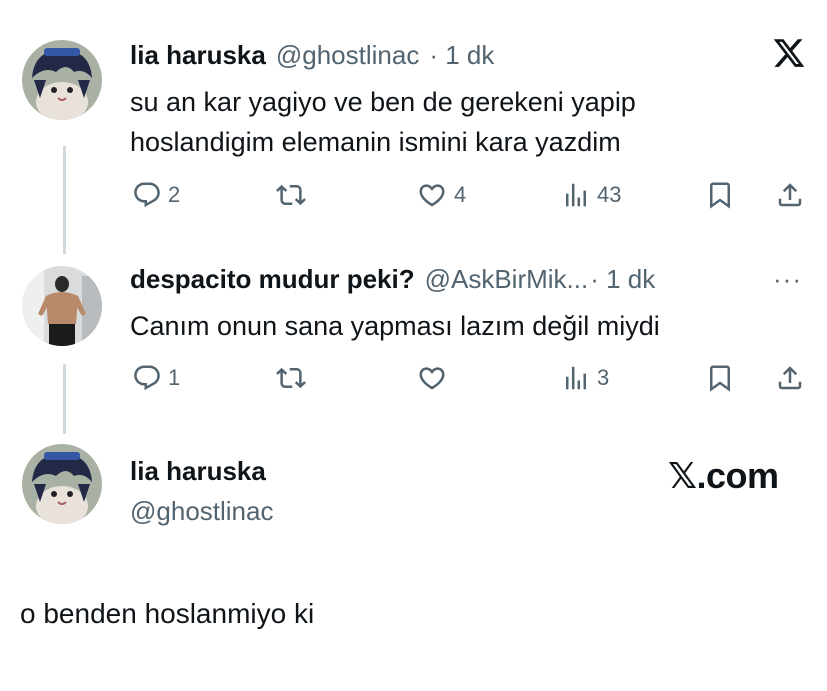  I want to click on views-button: 3, so click(585, 378).